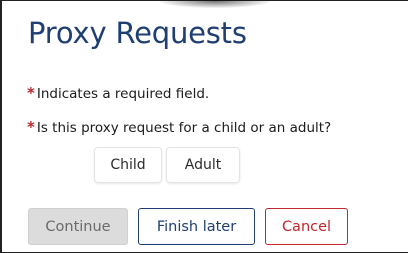 This screenshot has height=253, width=408. I want to click on finish-later-button: Finish later, so click(196, 226).